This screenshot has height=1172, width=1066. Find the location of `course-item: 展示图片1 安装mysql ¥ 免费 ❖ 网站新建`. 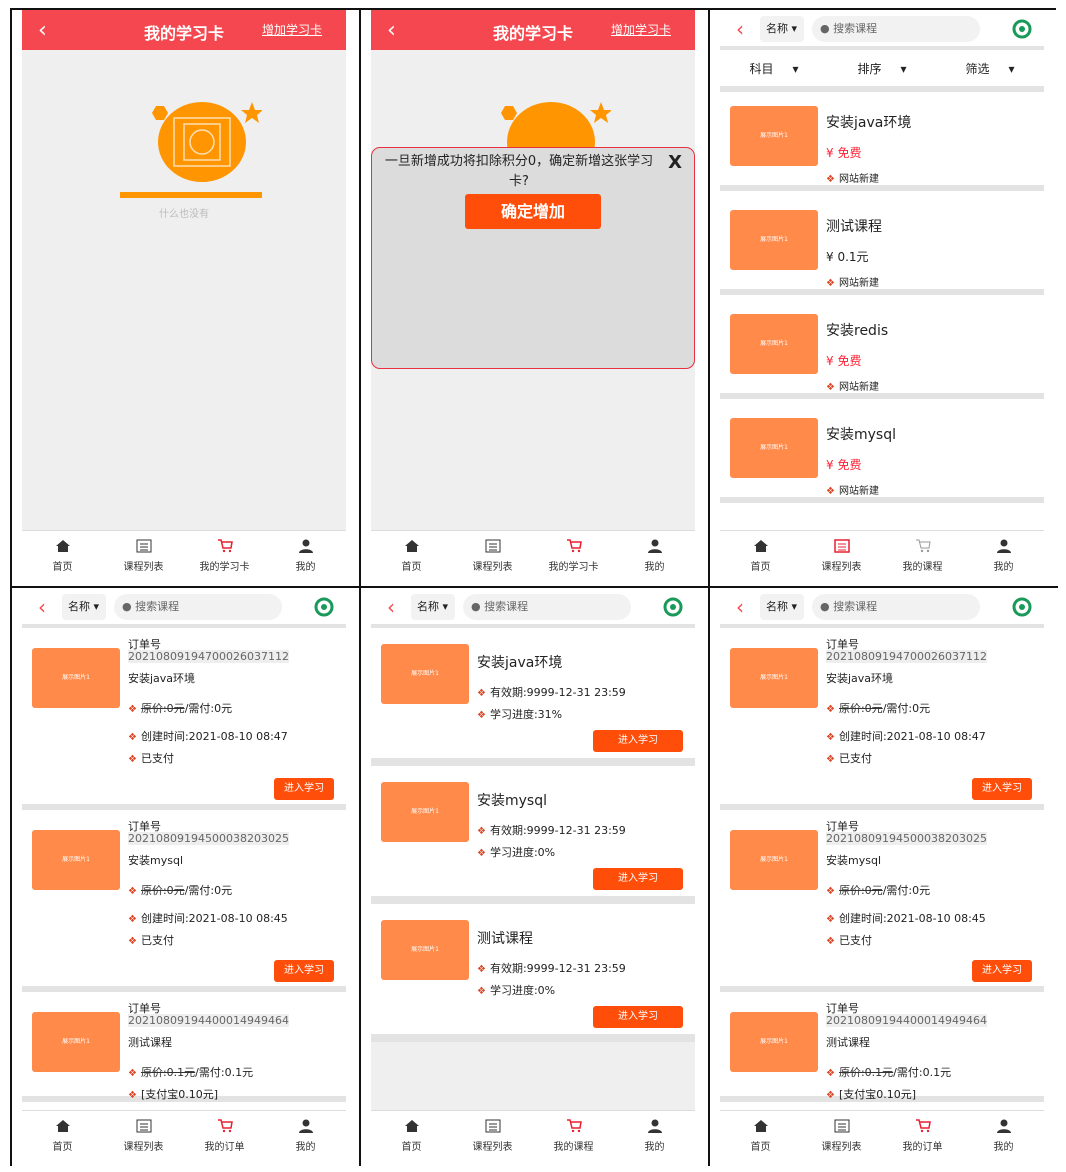

course-item: 展示图片1 安装mysql ¥ 免费 ❖ 网站新建 is located at coordinates (882, 453).